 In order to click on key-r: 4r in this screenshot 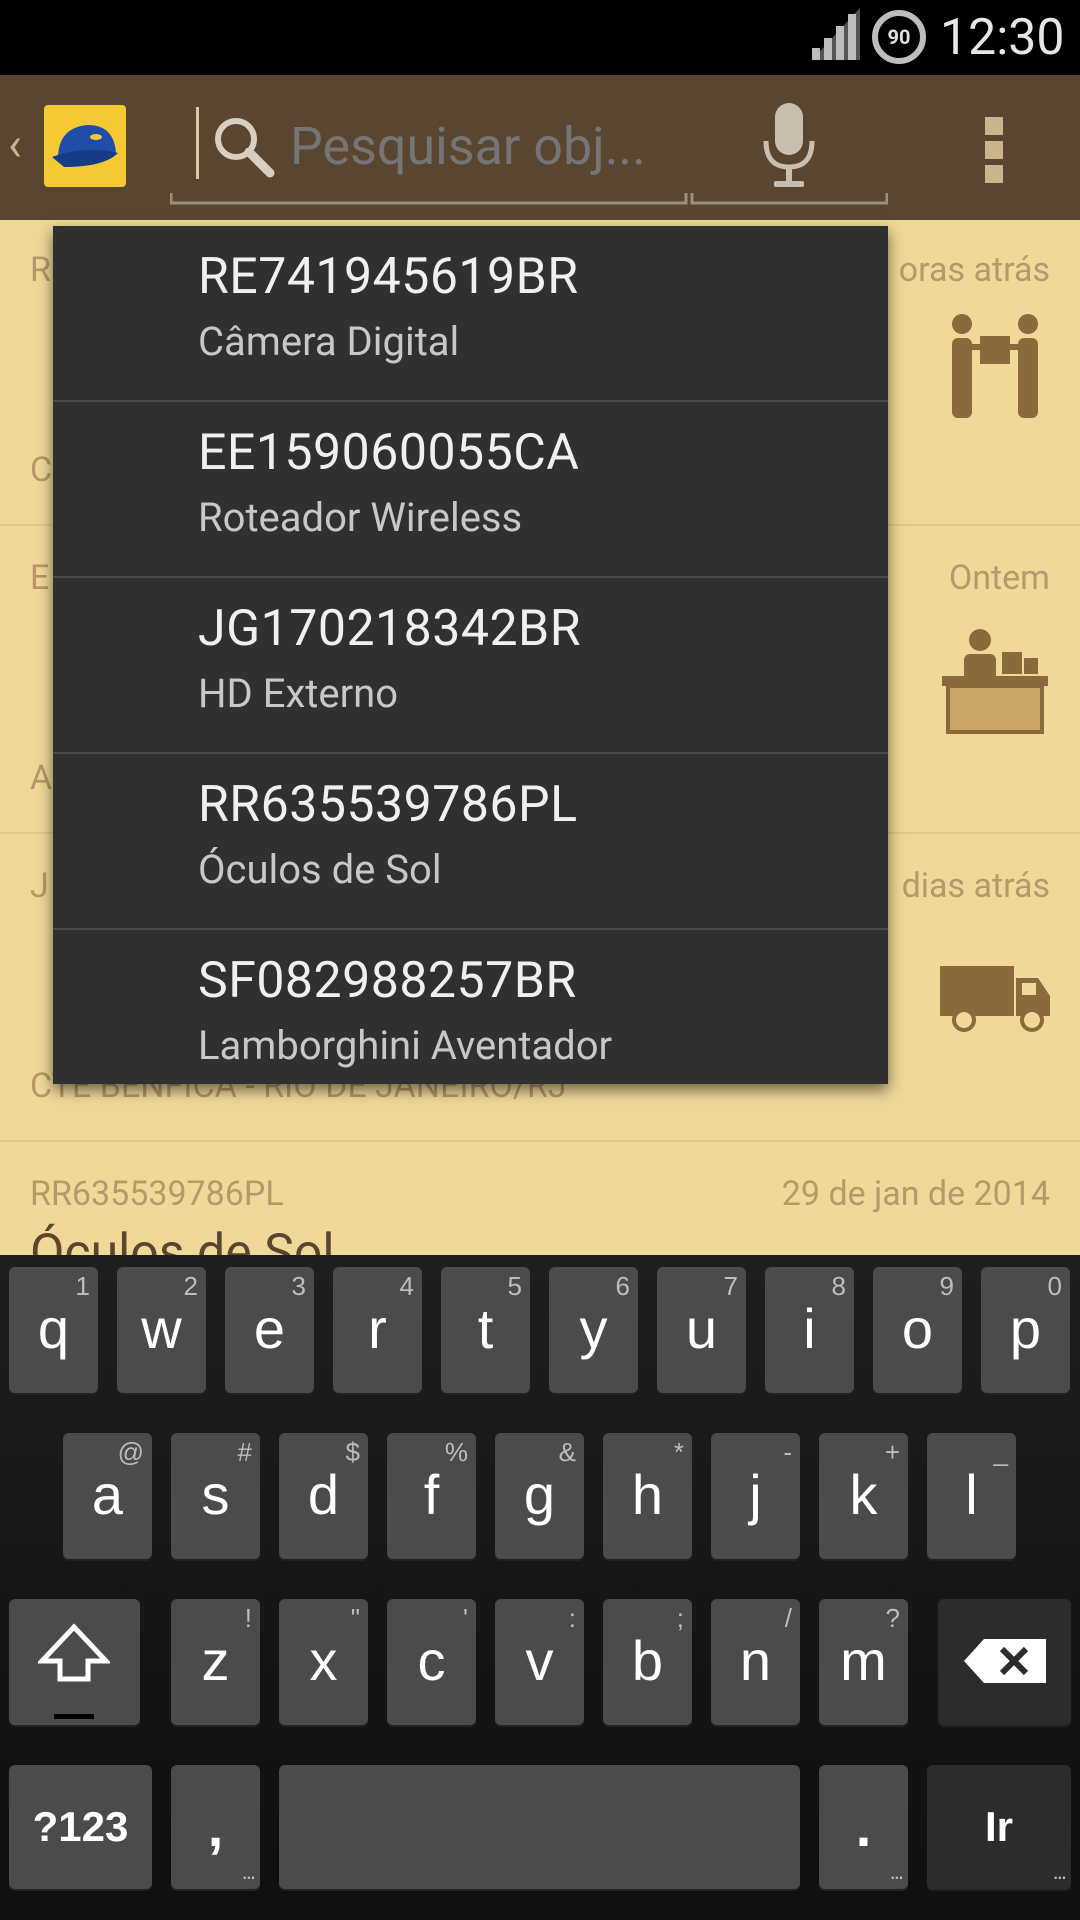, I will do `click(377, 1330)`.